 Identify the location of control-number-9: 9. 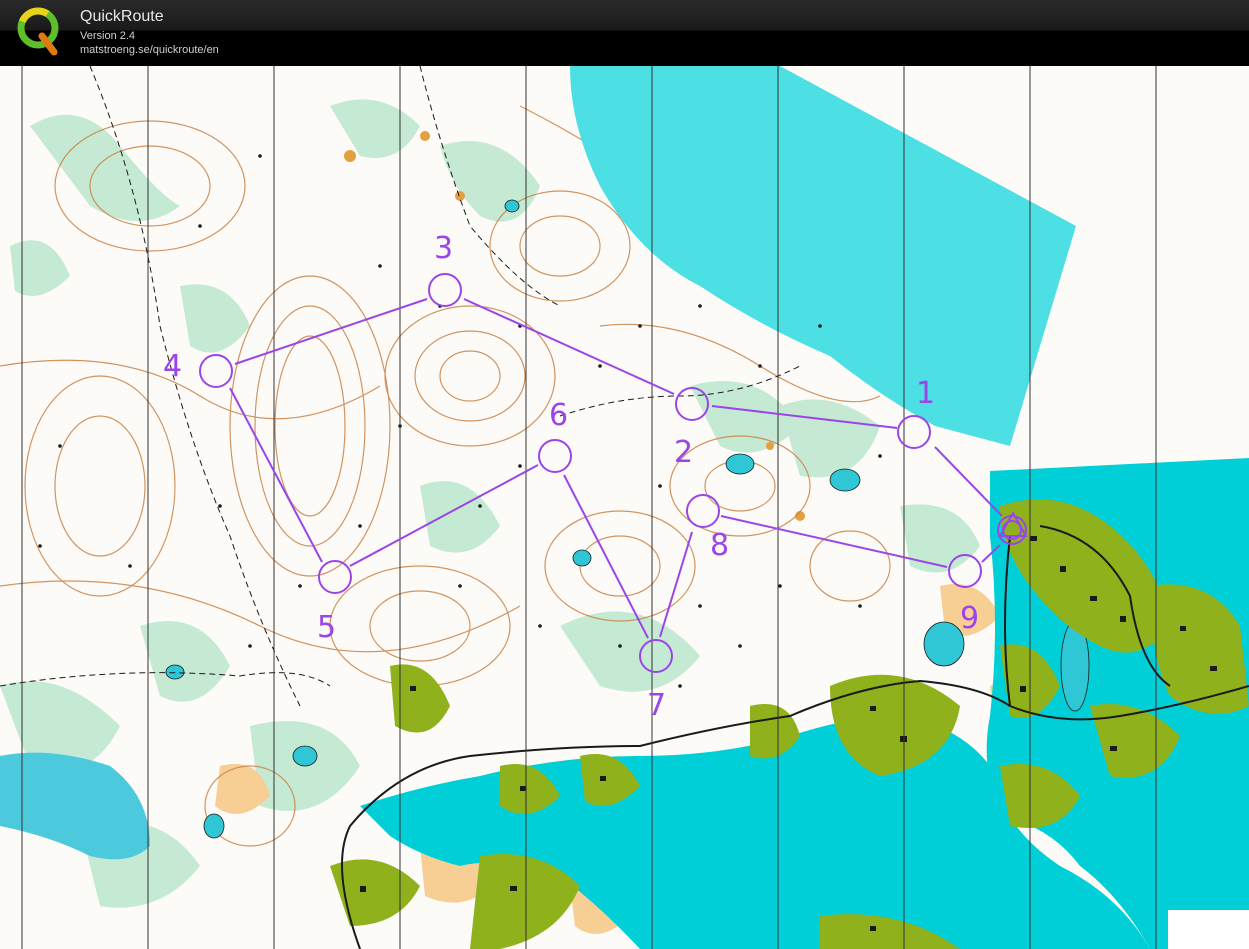
(969, 618).